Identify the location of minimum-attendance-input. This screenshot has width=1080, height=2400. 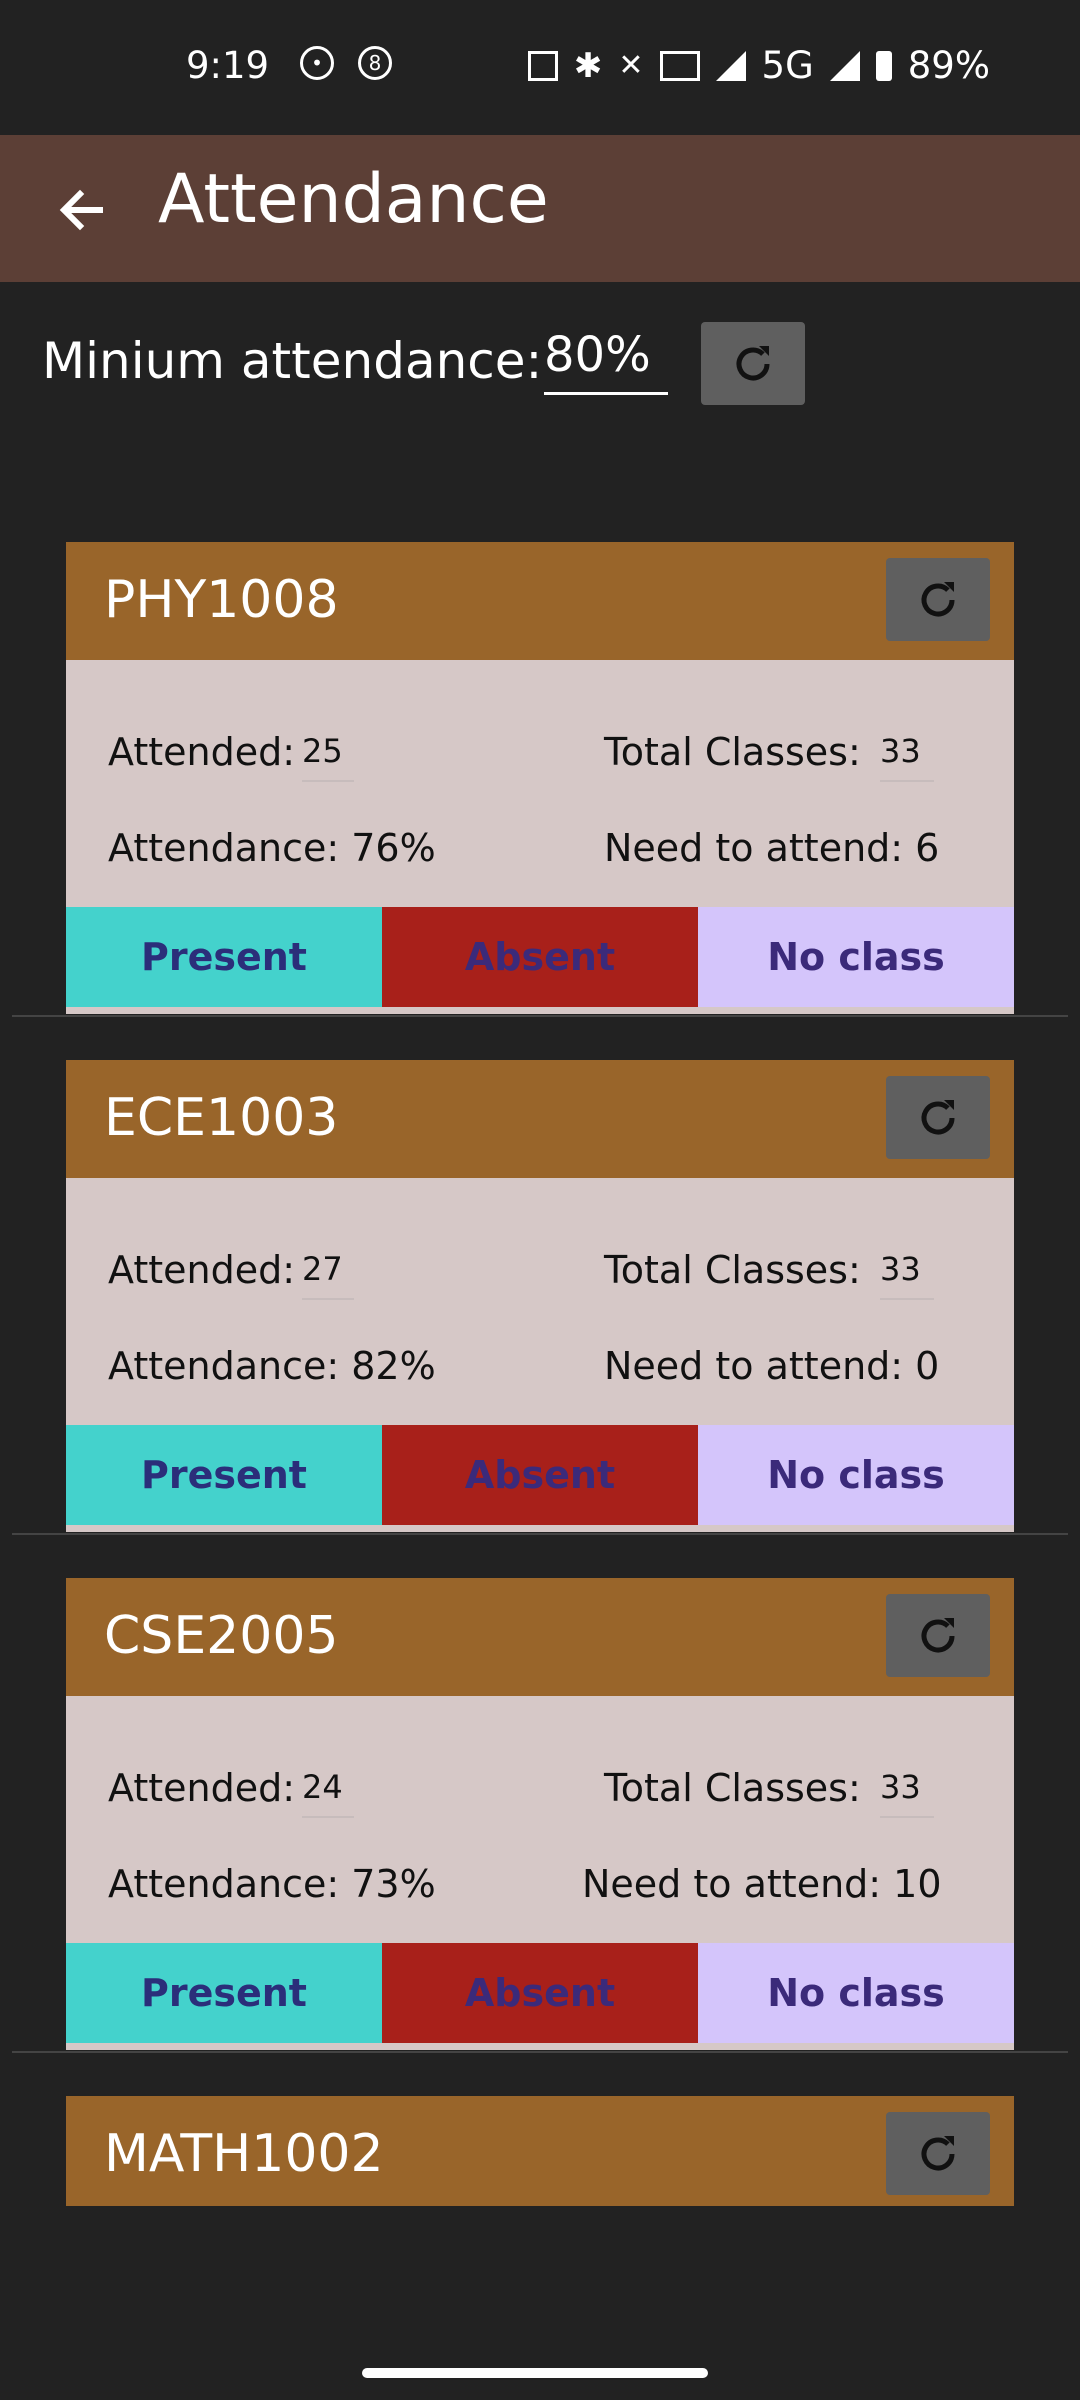
(606, 360).